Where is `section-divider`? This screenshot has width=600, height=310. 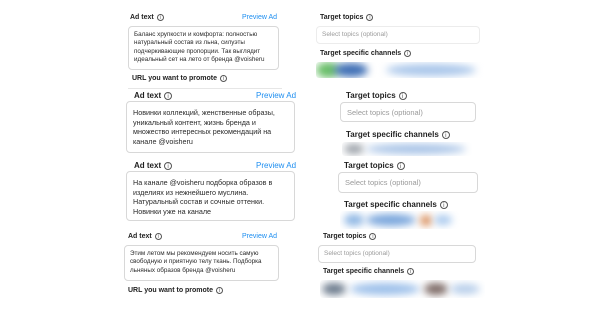
section-divider is located at coordinates (205, 88).